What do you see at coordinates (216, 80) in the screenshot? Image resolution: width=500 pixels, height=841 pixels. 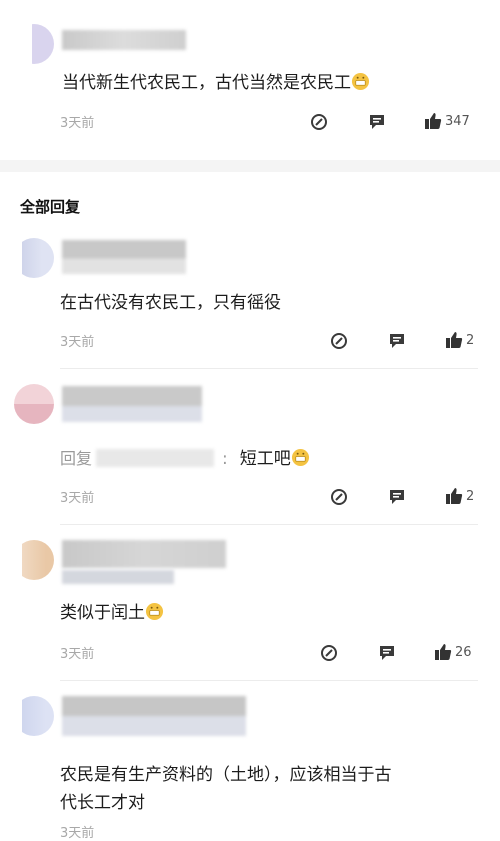 I see `comment-text: 当代新生代农民工，古代当然是农民工` at bounding box center [216, 80].